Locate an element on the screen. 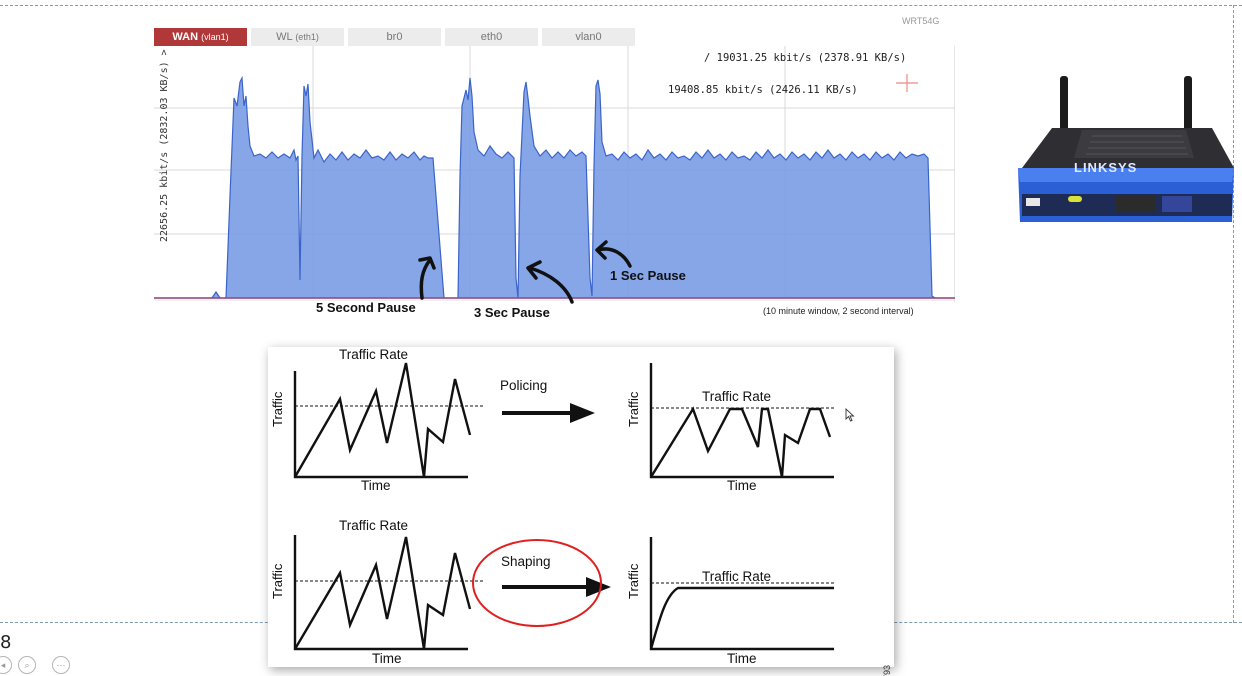 The image size is (1242, 676). linksys-router-image: LINKSYS is located at coordinates (1126, 149).